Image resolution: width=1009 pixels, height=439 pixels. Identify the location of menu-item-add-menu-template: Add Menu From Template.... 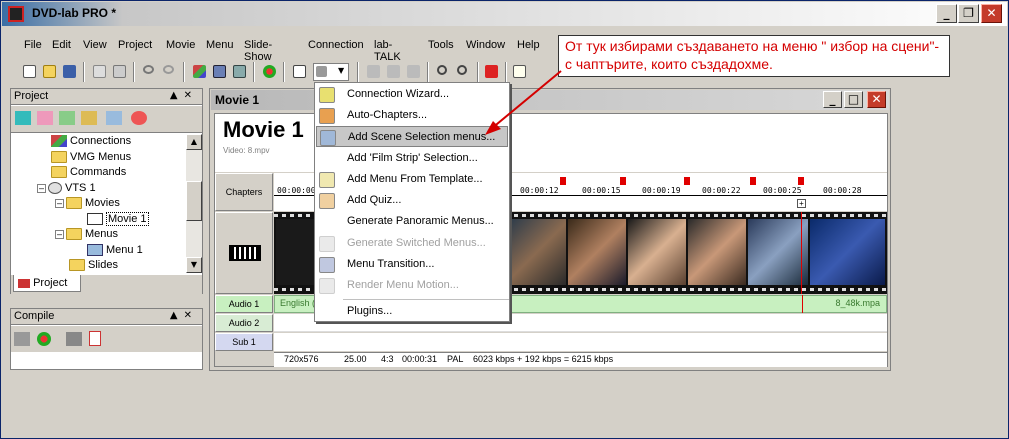
(412, 179).